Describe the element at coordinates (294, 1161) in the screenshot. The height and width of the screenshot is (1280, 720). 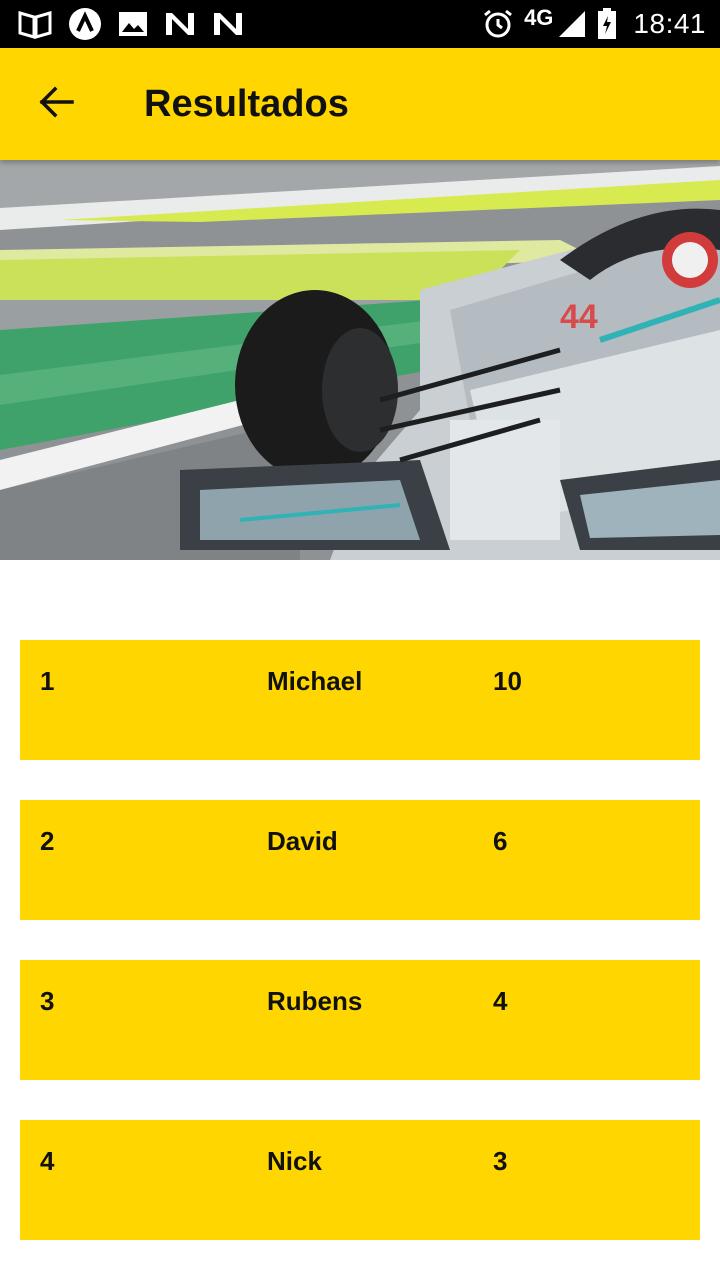
I see `result-driver-name: Nick` at that location.